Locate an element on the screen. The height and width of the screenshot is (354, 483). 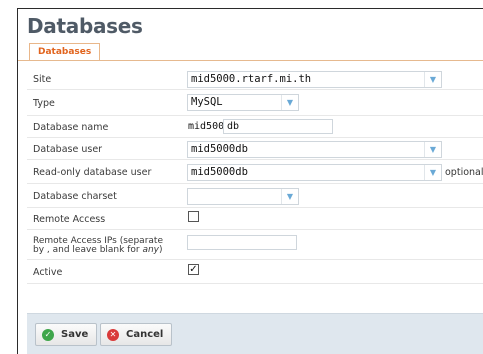
check-icon: ✓ is located at coordinates (48, 335).